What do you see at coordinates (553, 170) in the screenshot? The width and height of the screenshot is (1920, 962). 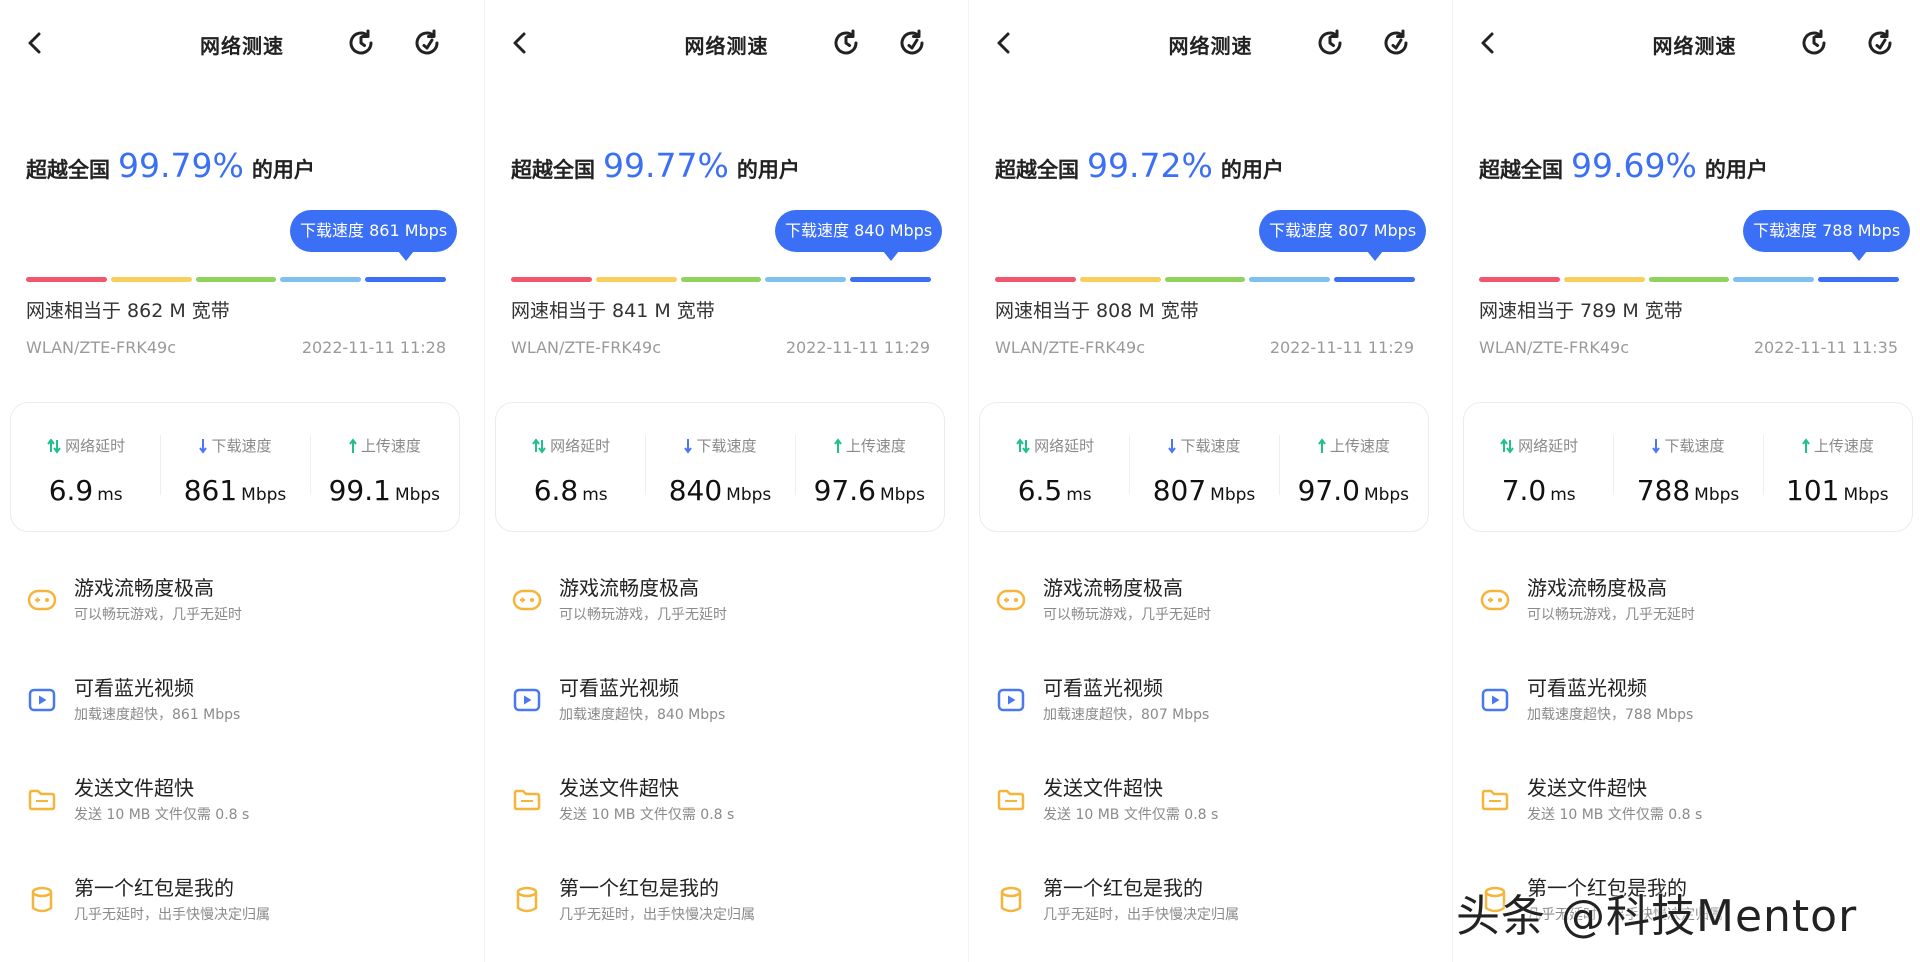 I see `rank-prefix: 超越全国` at bounding box center [553, 170].